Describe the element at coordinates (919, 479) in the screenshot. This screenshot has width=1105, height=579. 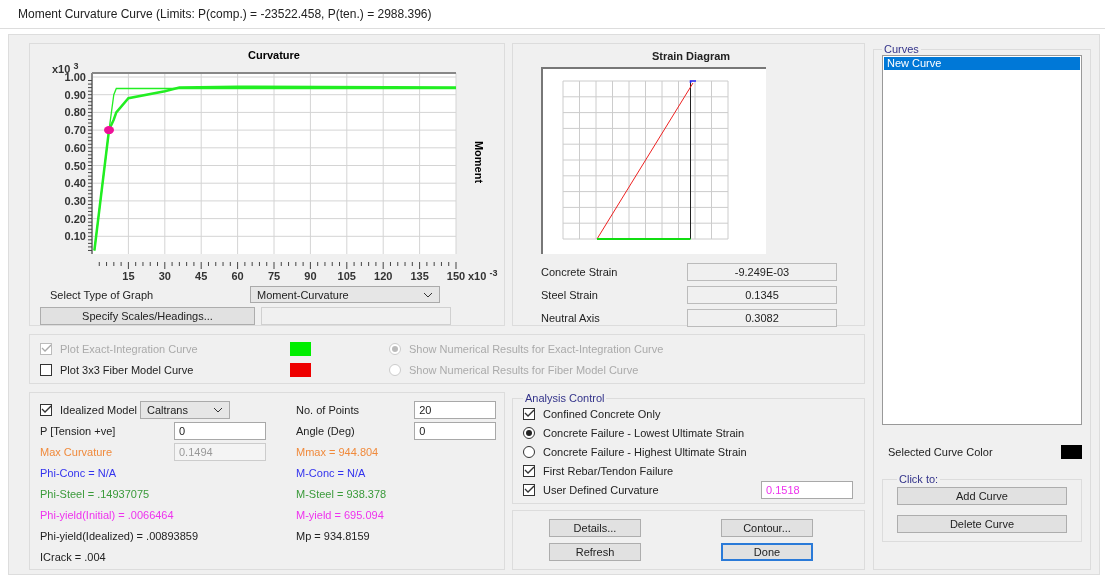
I see `group-title: Click to:` at that location.